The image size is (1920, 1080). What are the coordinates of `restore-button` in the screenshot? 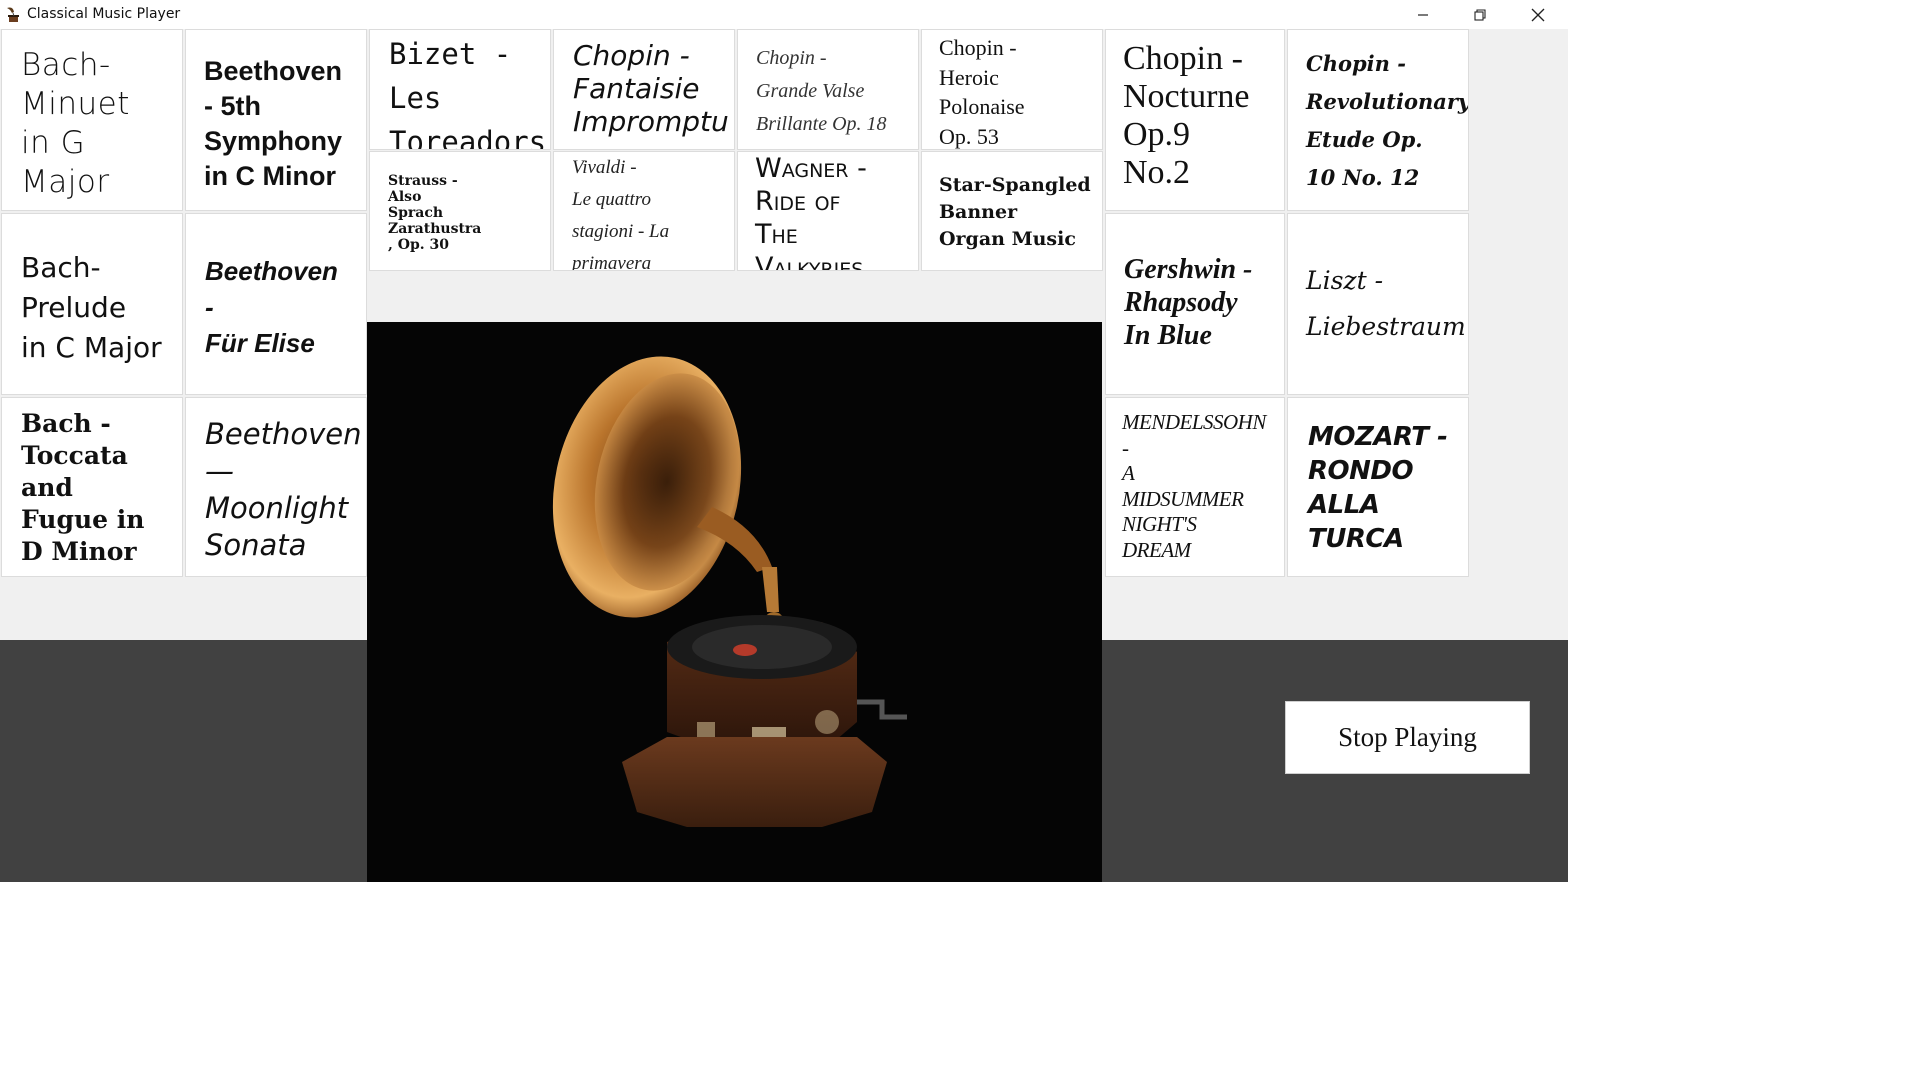 It's located at (1480, 14).